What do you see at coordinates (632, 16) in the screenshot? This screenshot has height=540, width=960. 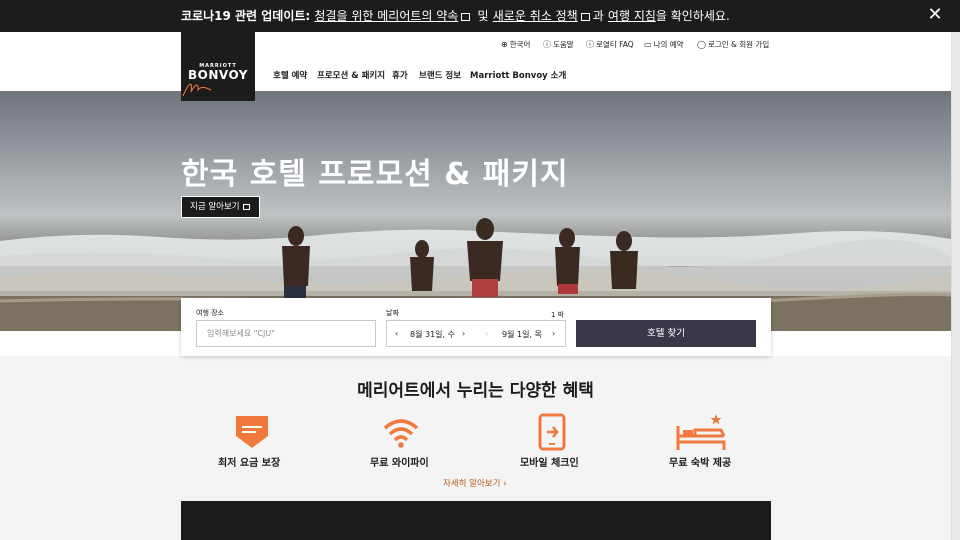 I see `travel-guidelines-link: 여행 지침` at bounding box center [632, 16].